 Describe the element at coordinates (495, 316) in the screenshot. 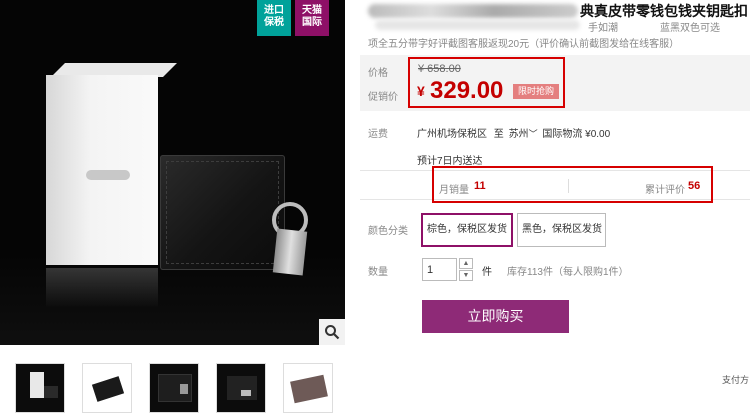

I see `buy-now-button: 立即购买` at that location.